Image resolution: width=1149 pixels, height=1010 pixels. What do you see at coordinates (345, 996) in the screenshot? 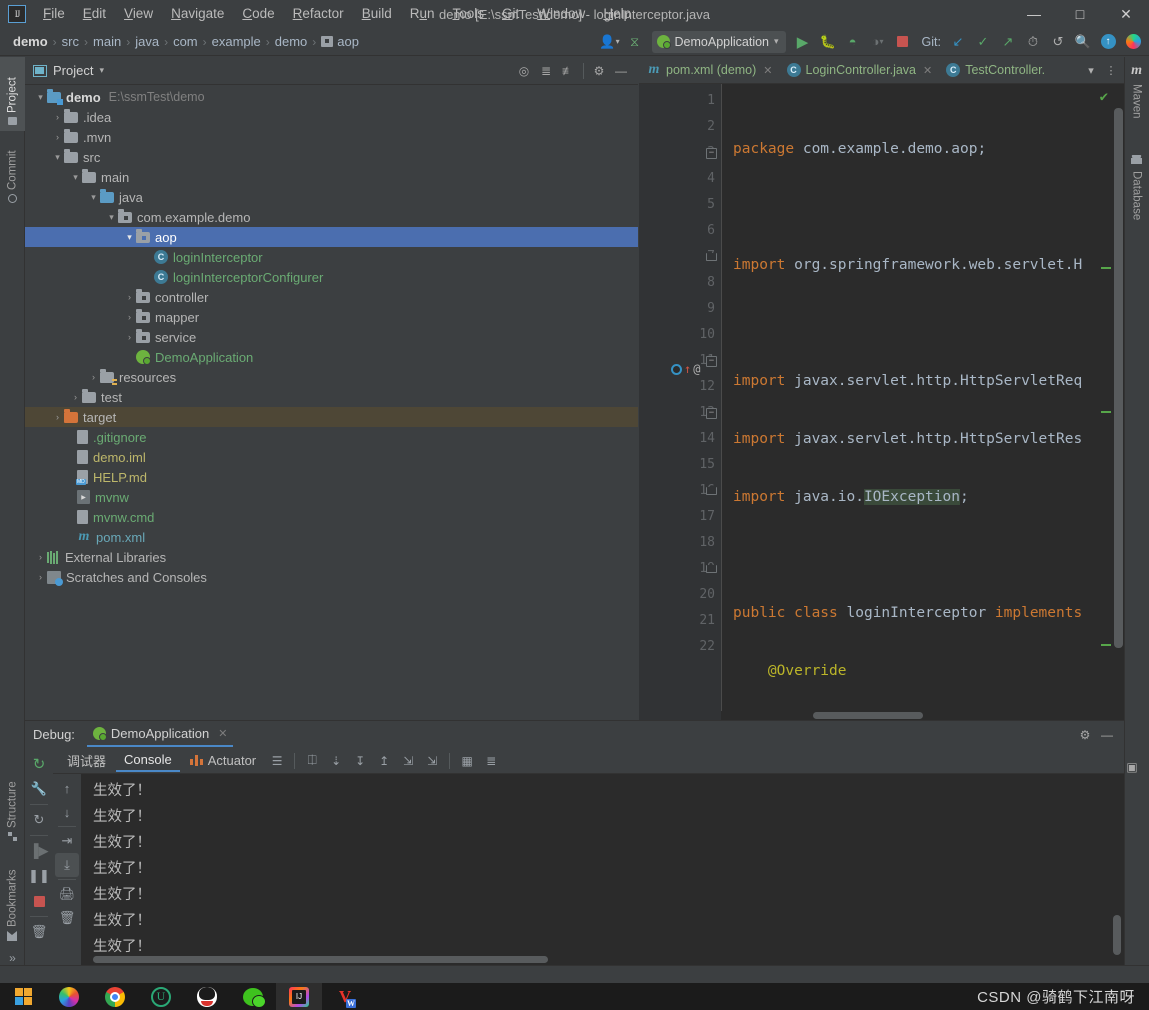
I see `taskbar-wps: V` at bounding box center [345, 996].